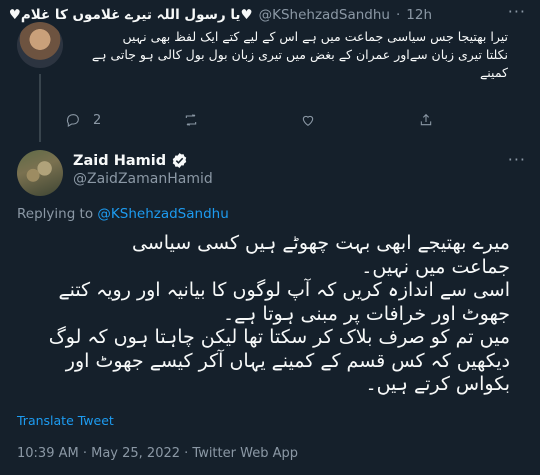 The image size is (540, 475). Describe the element at coordinates (324, 15) in the screenshot. I see `reply-handle: @KShehzadSandhu` at that location.